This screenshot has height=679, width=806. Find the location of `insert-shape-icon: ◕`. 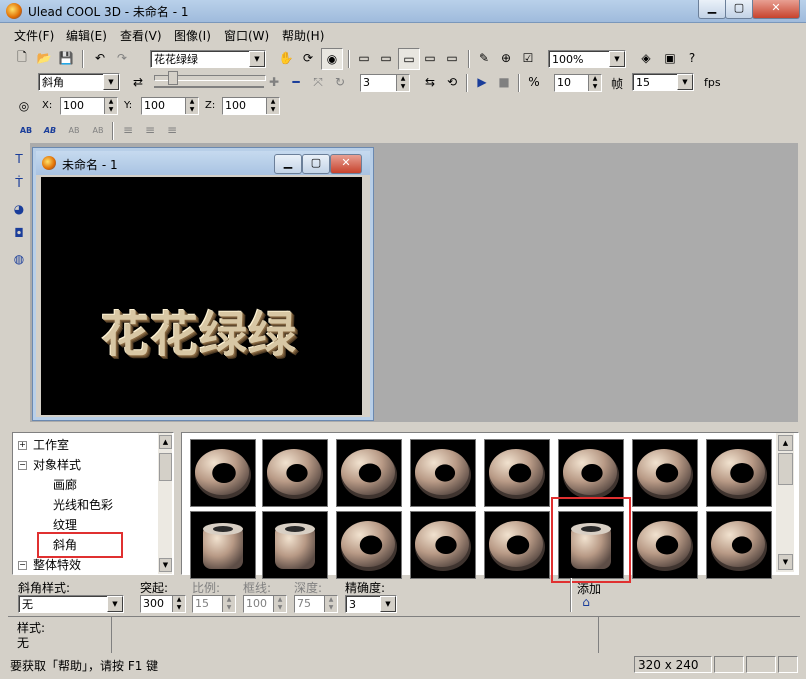

insert-shape-icon: ◕ is located at coordinates (19, 209).